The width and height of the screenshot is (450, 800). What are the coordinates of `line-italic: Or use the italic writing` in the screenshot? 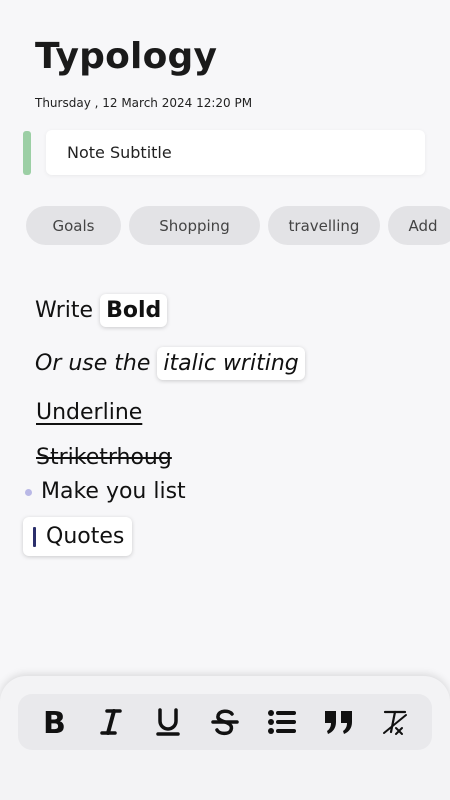 It's located at (170, 363).